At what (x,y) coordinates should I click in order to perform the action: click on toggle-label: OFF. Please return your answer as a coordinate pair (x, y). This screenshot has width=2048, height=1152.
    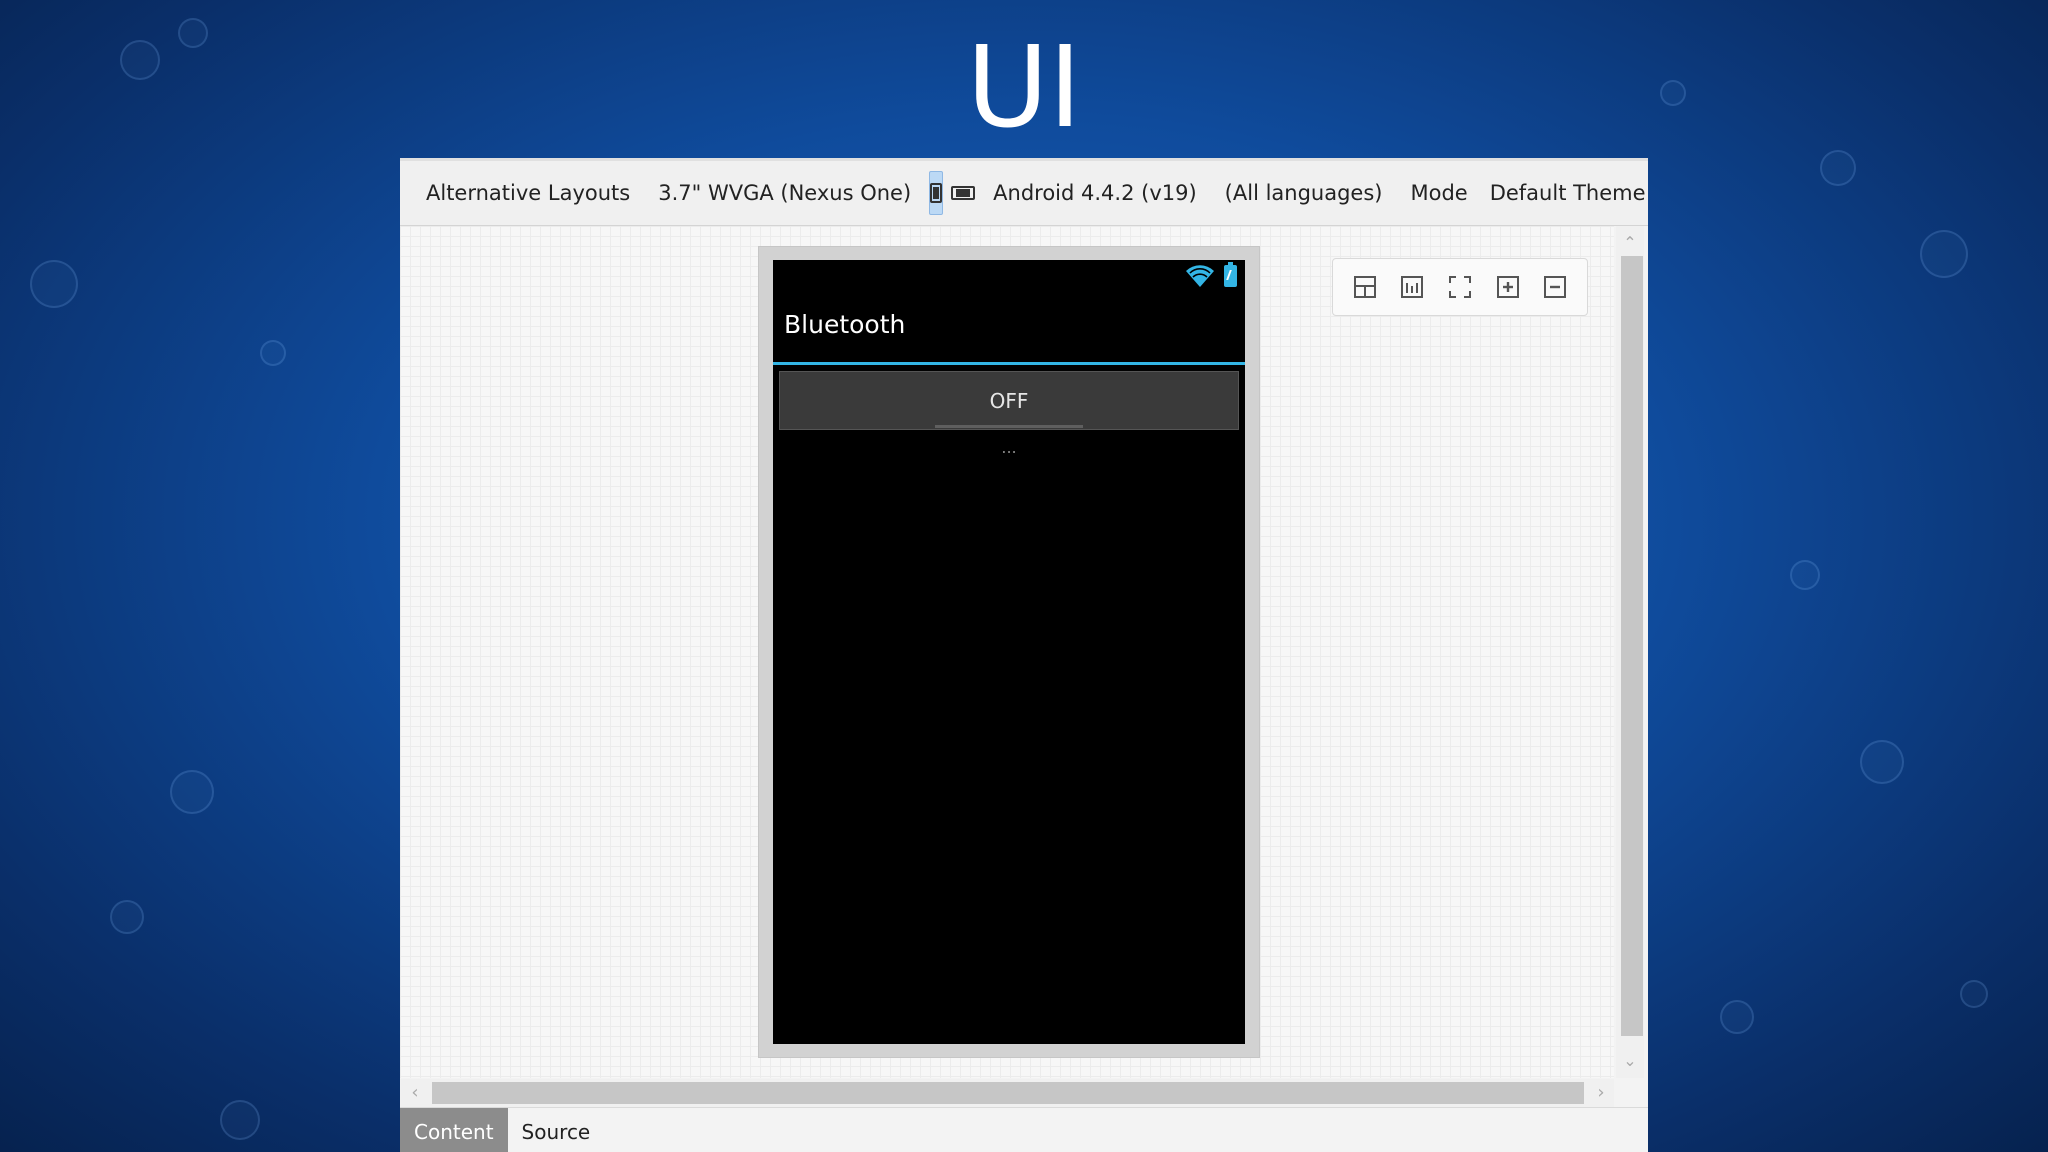
    Looking at the image, I should click on (1009, 400).